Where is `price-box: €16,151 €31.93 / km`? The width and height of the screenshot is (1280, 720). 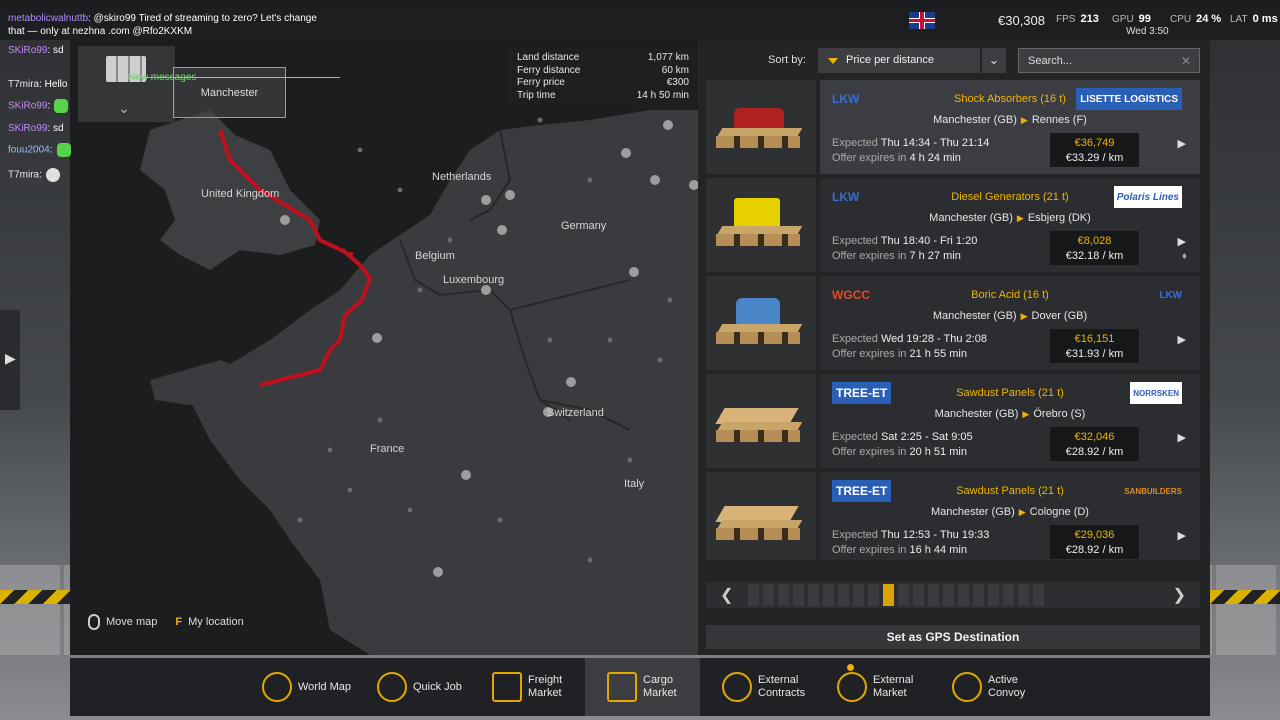 price-box: €16,151 €31.93 / km is located at coordinates (1094, 346).